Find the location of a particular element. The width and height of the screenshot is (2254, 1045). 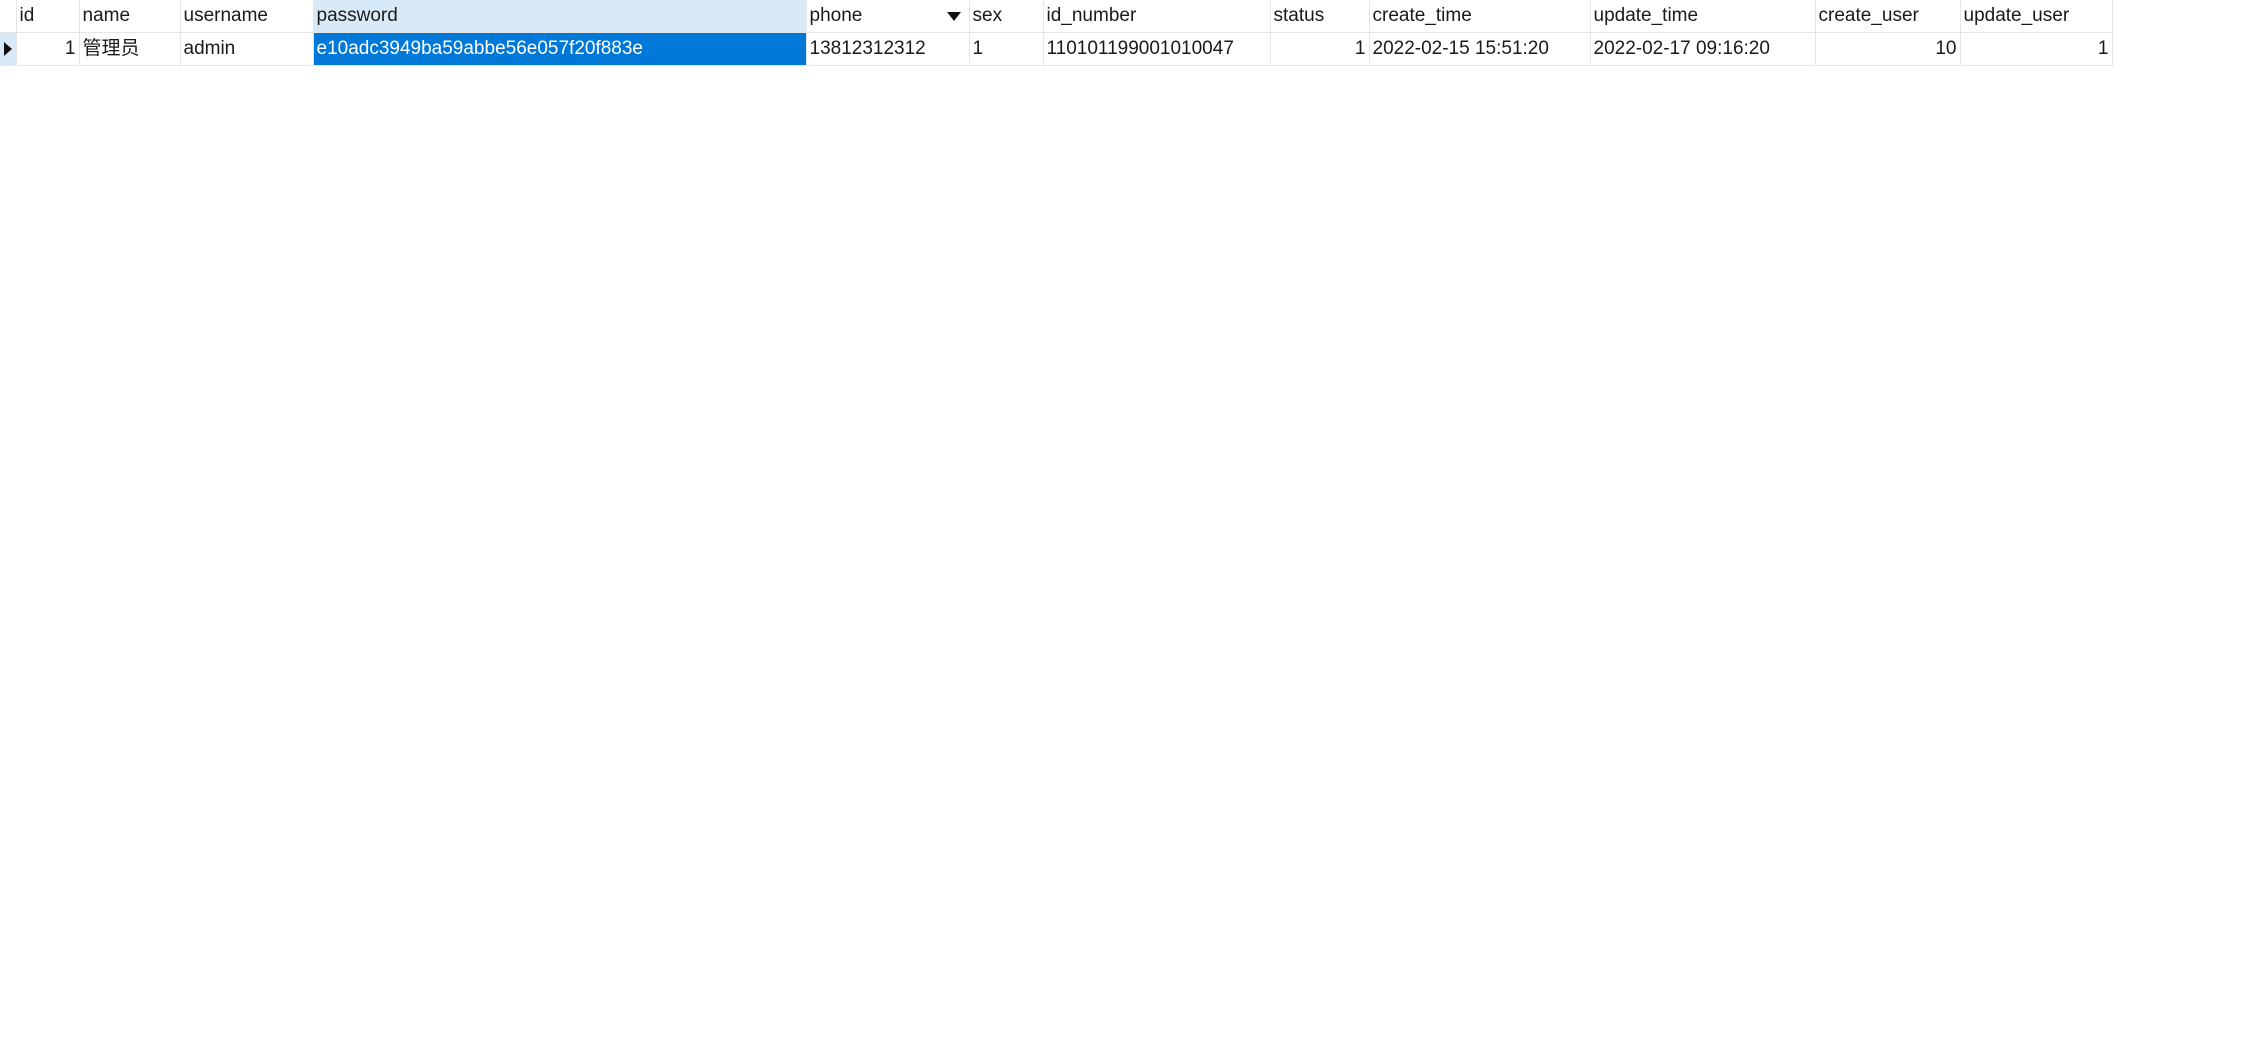

cell-create-user: 10 is located at coordinates (1888, 49).